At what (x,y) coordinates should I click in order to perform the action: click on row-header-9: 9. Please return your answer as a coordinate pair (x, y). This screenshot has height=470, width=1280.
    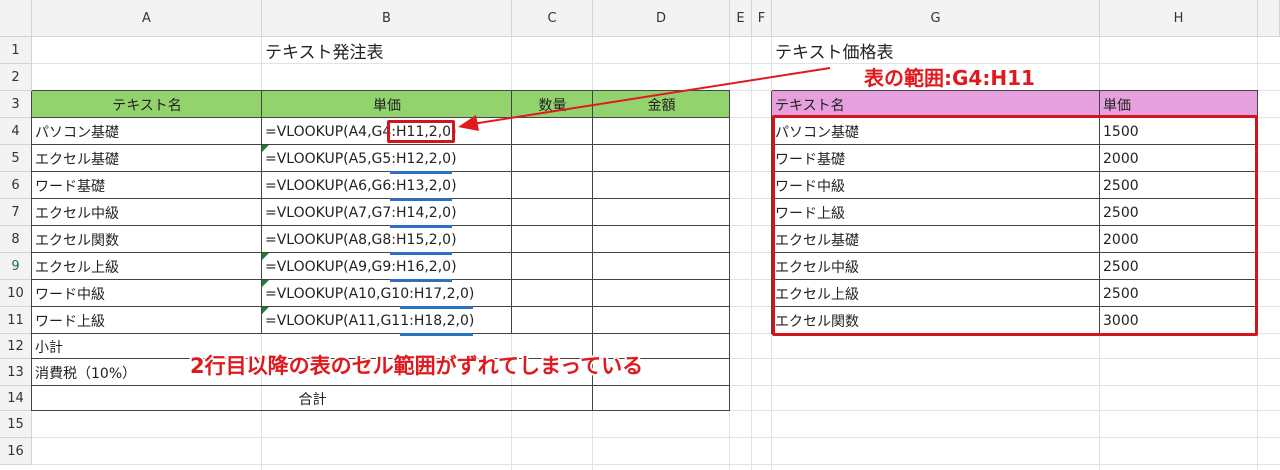
    Looking at the image, I should click on (16, 266).